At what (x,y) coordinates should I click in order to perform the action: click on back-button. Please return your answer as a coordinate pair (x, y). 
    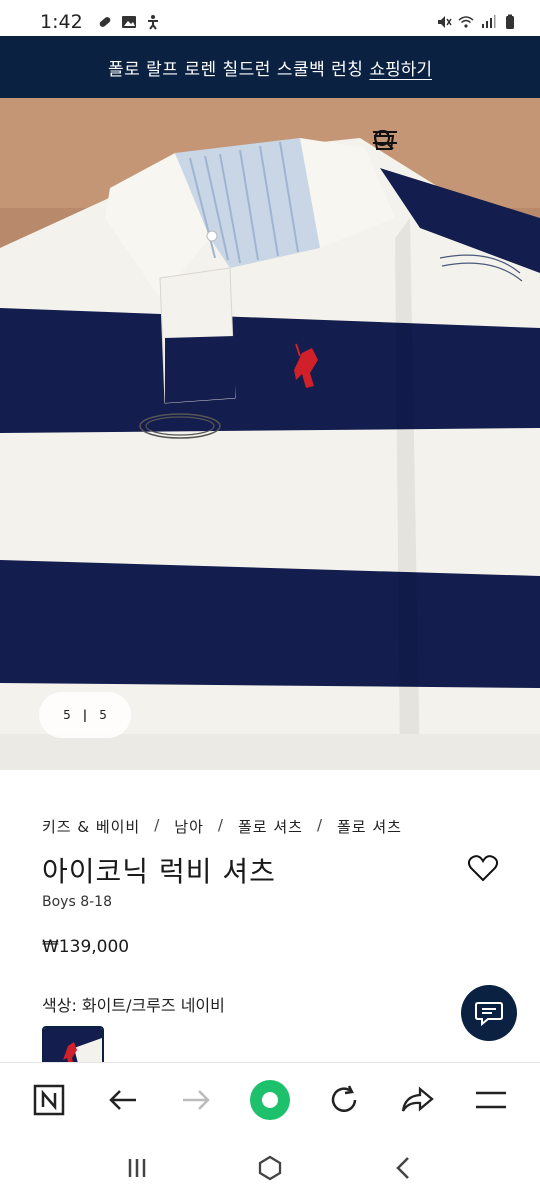
    Looking at the image, I should click on (123, 1100).